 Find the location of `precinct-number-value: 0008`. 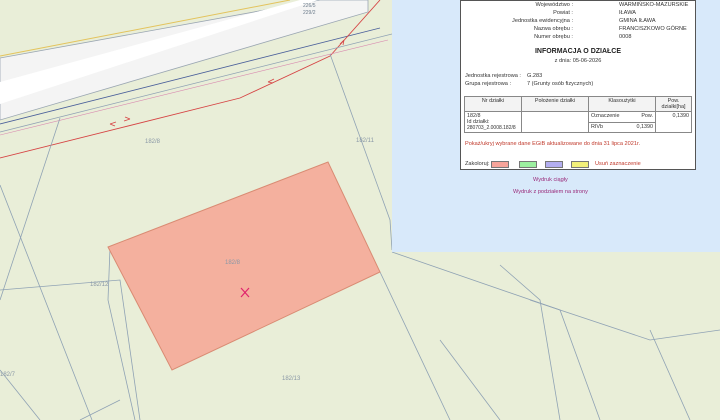

precinct-number-value: 0008 is located at coordinates (625, 37).